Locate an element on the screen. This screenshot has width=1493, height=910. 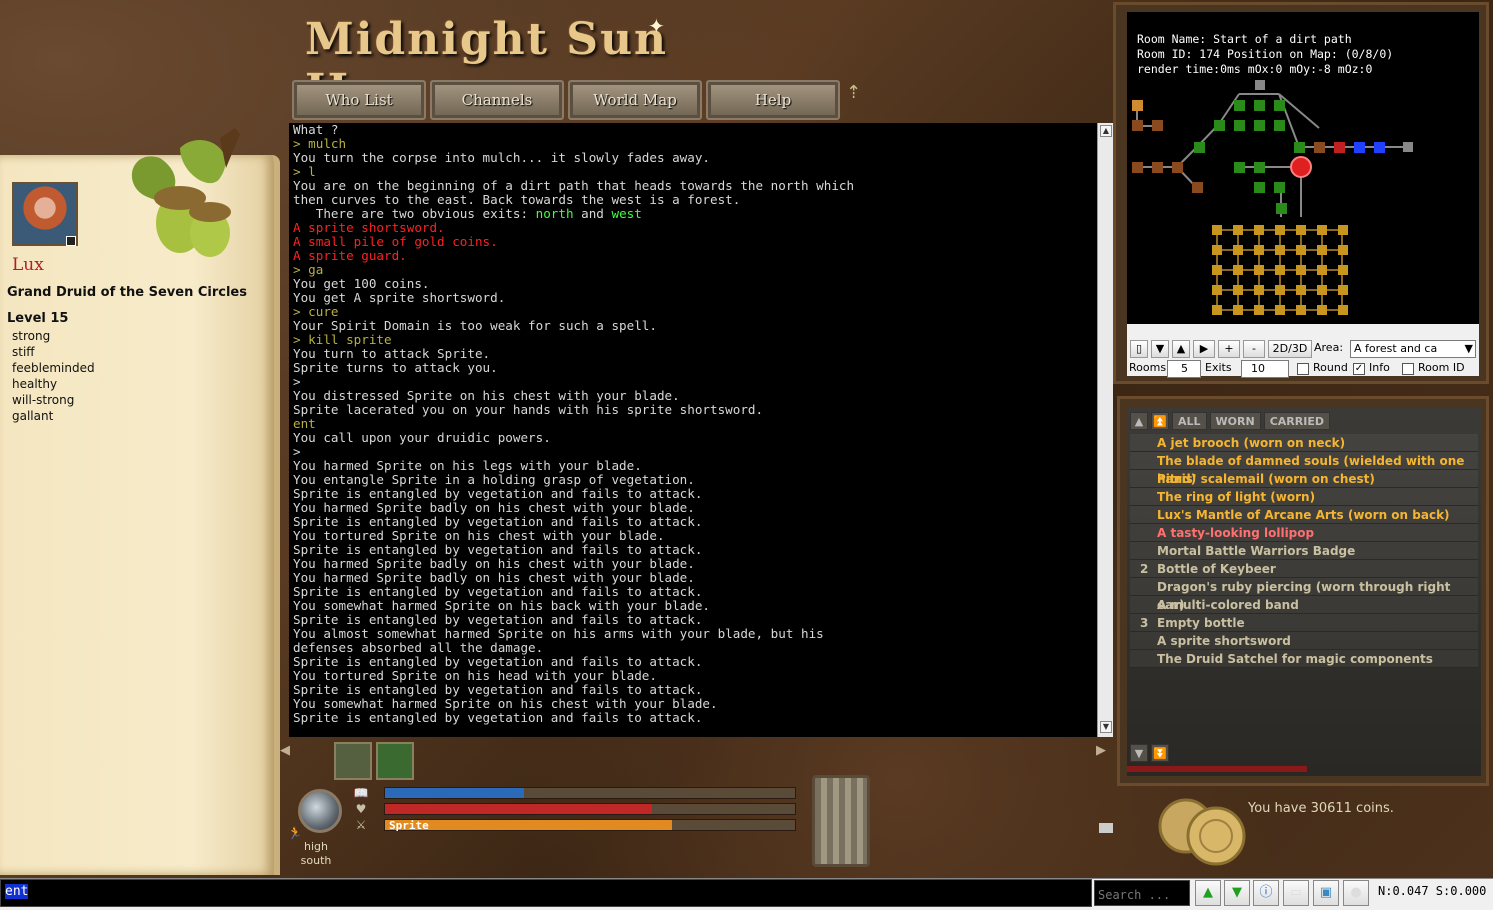
info-icon: ⓘ is located at coordinates (1266, 893).